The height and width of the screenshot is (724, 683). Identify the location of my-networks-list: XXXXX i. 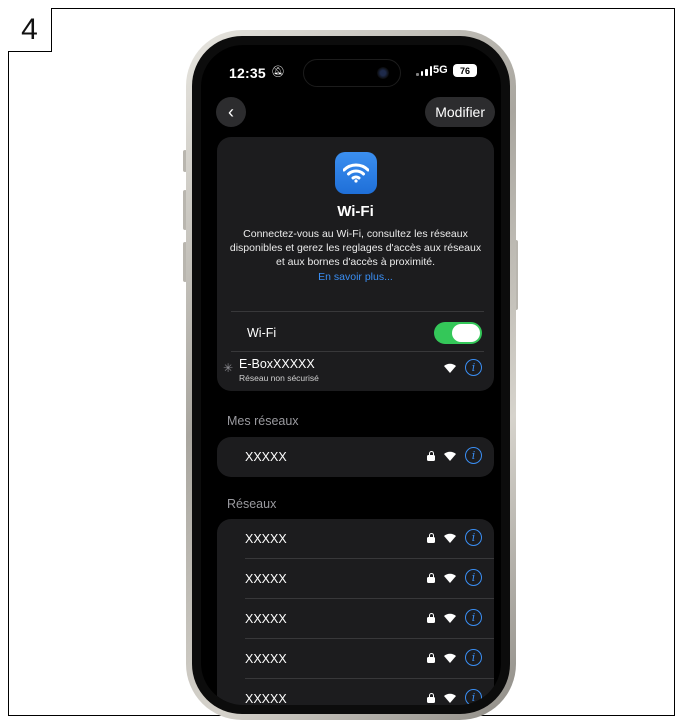
(355, 457).